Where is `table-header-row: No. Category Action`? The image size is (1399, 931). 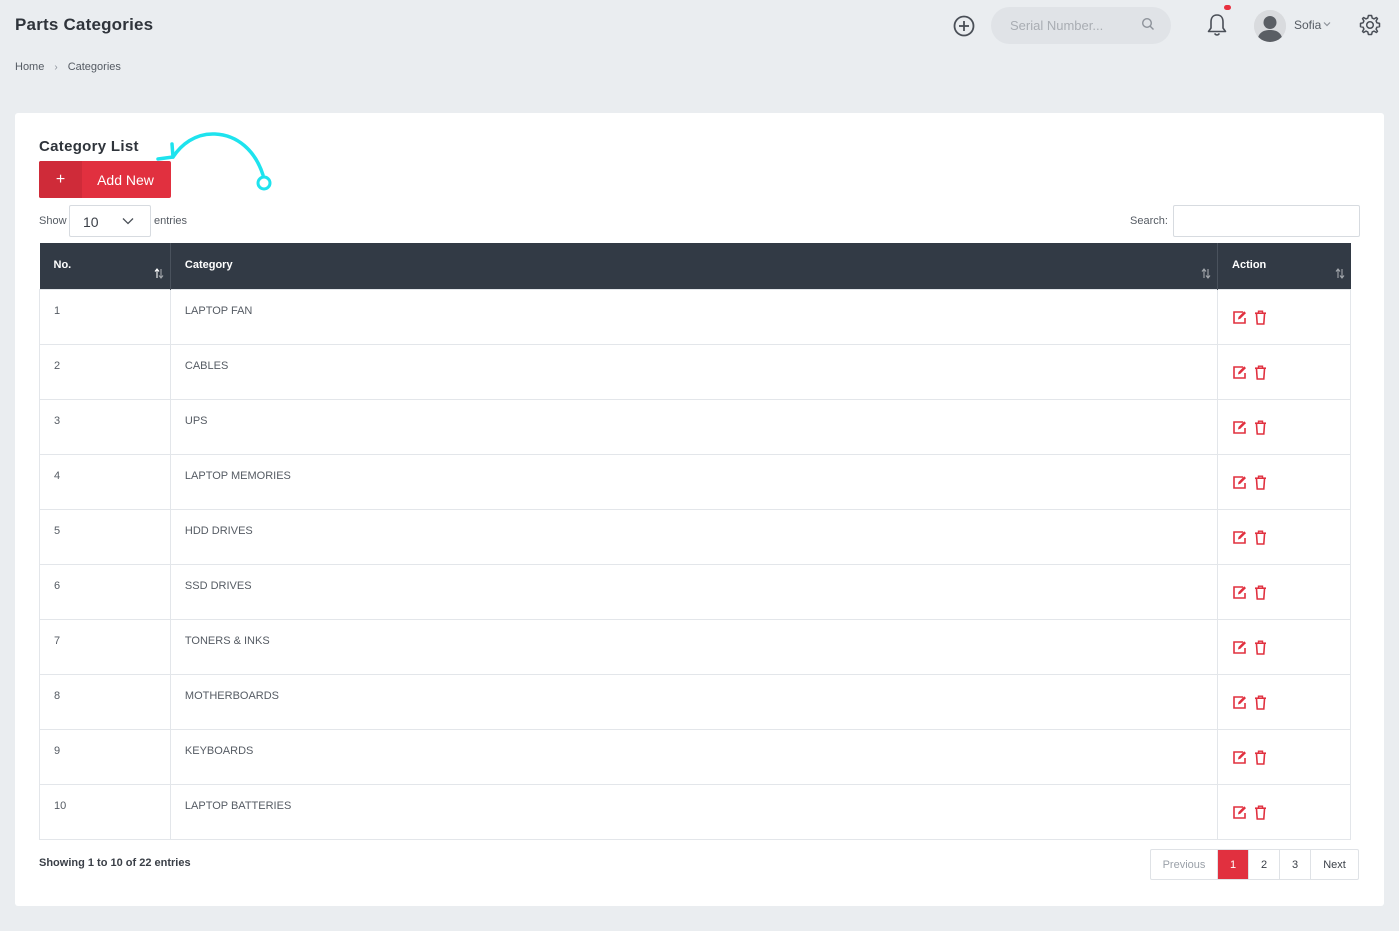 table-header-row: No. Category Action is located at coordinates (695, 266).